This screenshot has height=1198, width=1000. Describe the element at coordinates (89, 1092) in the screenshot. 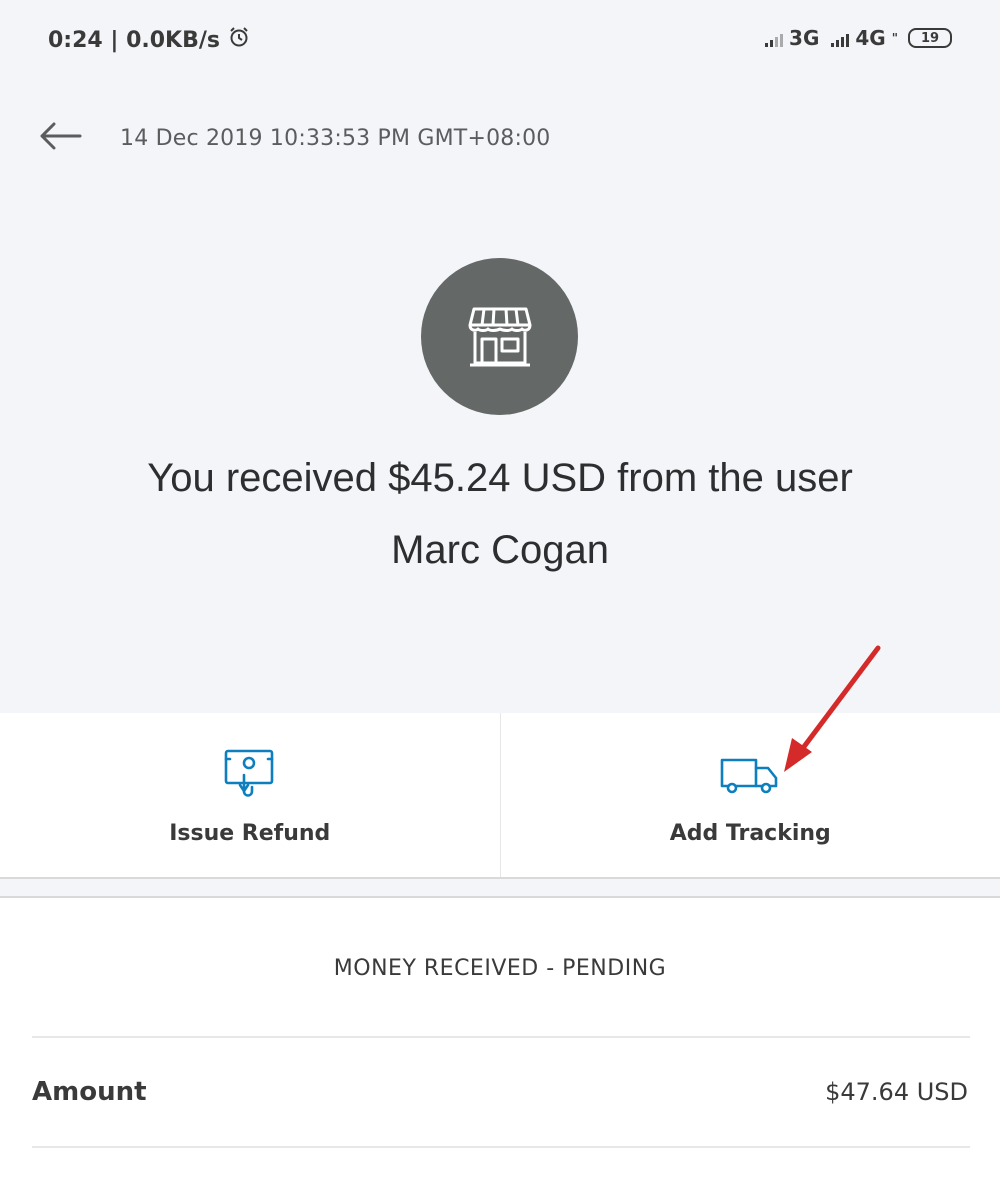

I see `amount-label: Amount` at that location.